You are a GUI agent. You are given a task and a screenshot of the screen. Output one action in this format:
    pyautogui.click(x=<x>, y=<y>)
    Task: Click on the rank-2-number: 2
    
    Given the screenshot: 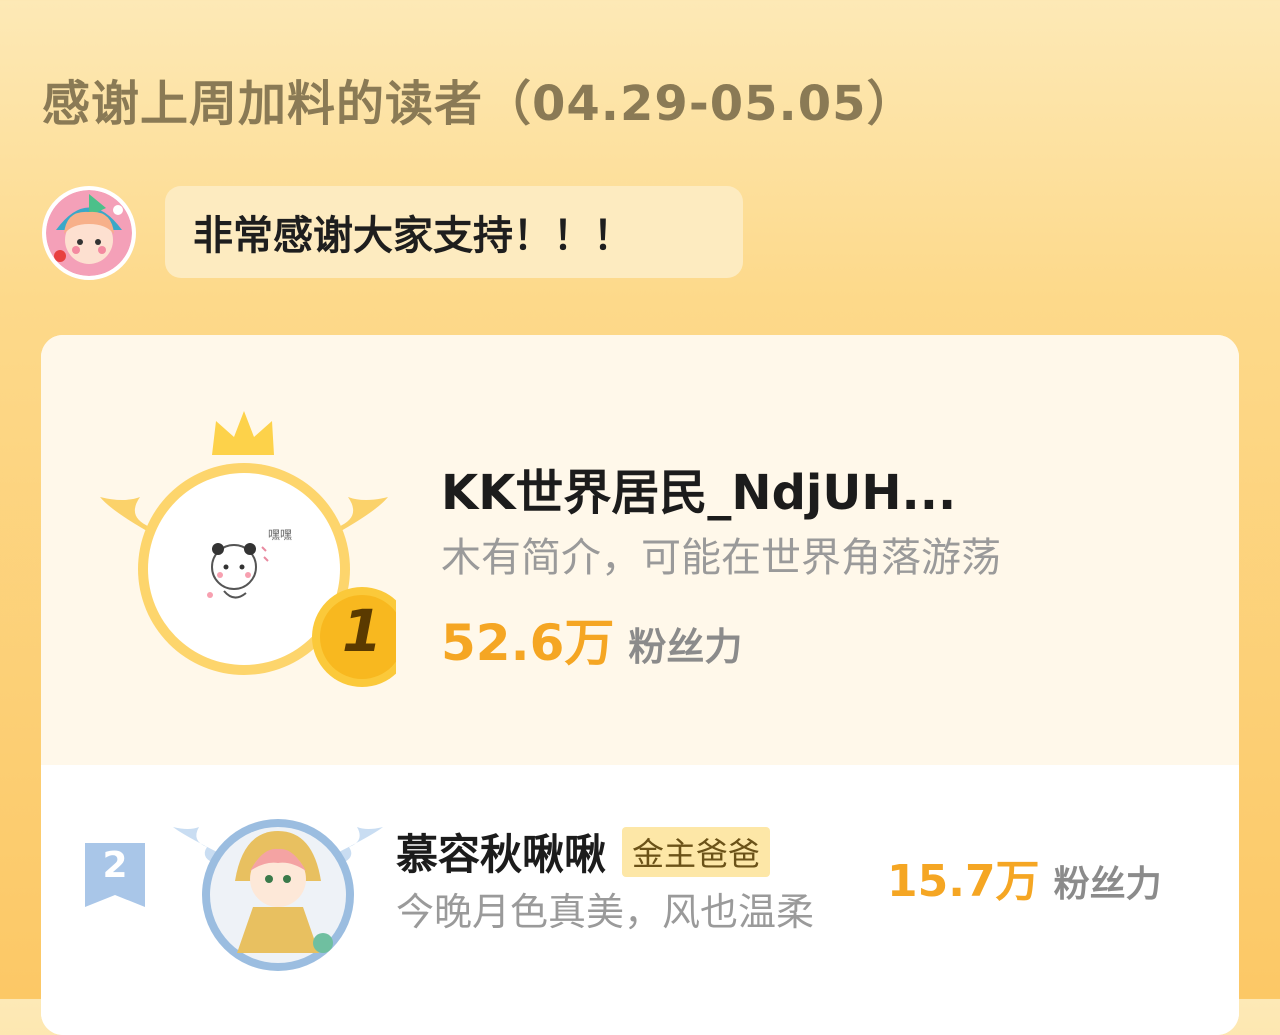 What is the action you would take?
    pyautogui.click(x=115, y=865)
    